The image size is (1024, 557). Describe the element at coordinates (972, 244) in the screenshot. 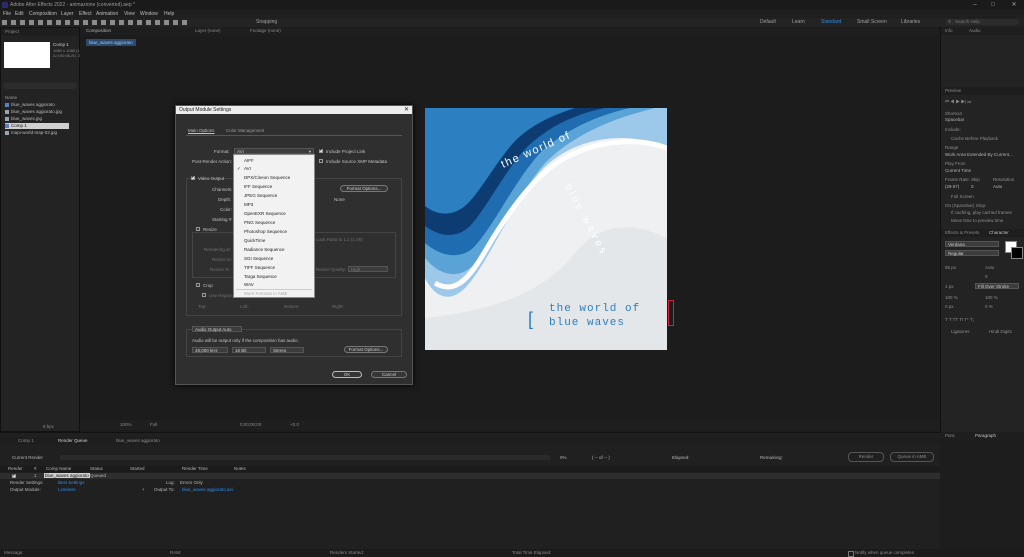

I see `font-family-select: Verdana` at that location.